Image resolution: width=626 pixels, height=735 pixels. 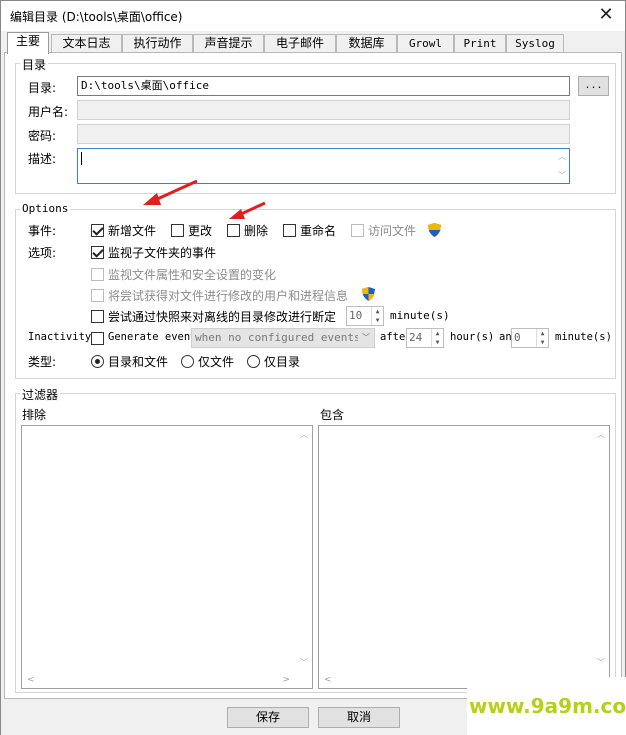 What do you see at coordinates (97, 316) in the screenshot?
I see `snapshot-checkbox` at bounding box center [97, 316].